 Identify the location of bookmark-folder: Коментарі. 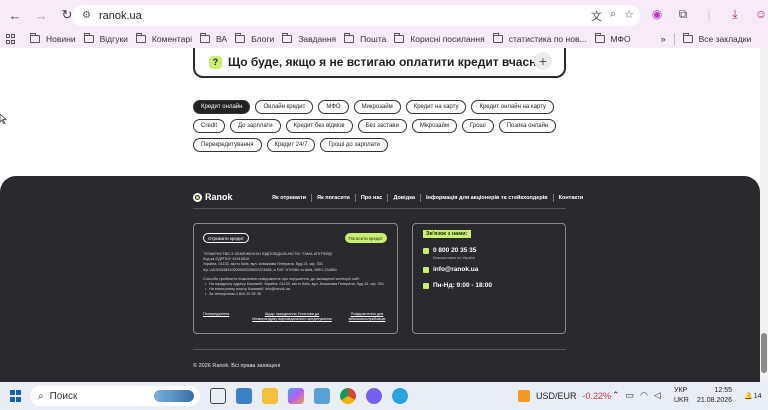
(163, 38).